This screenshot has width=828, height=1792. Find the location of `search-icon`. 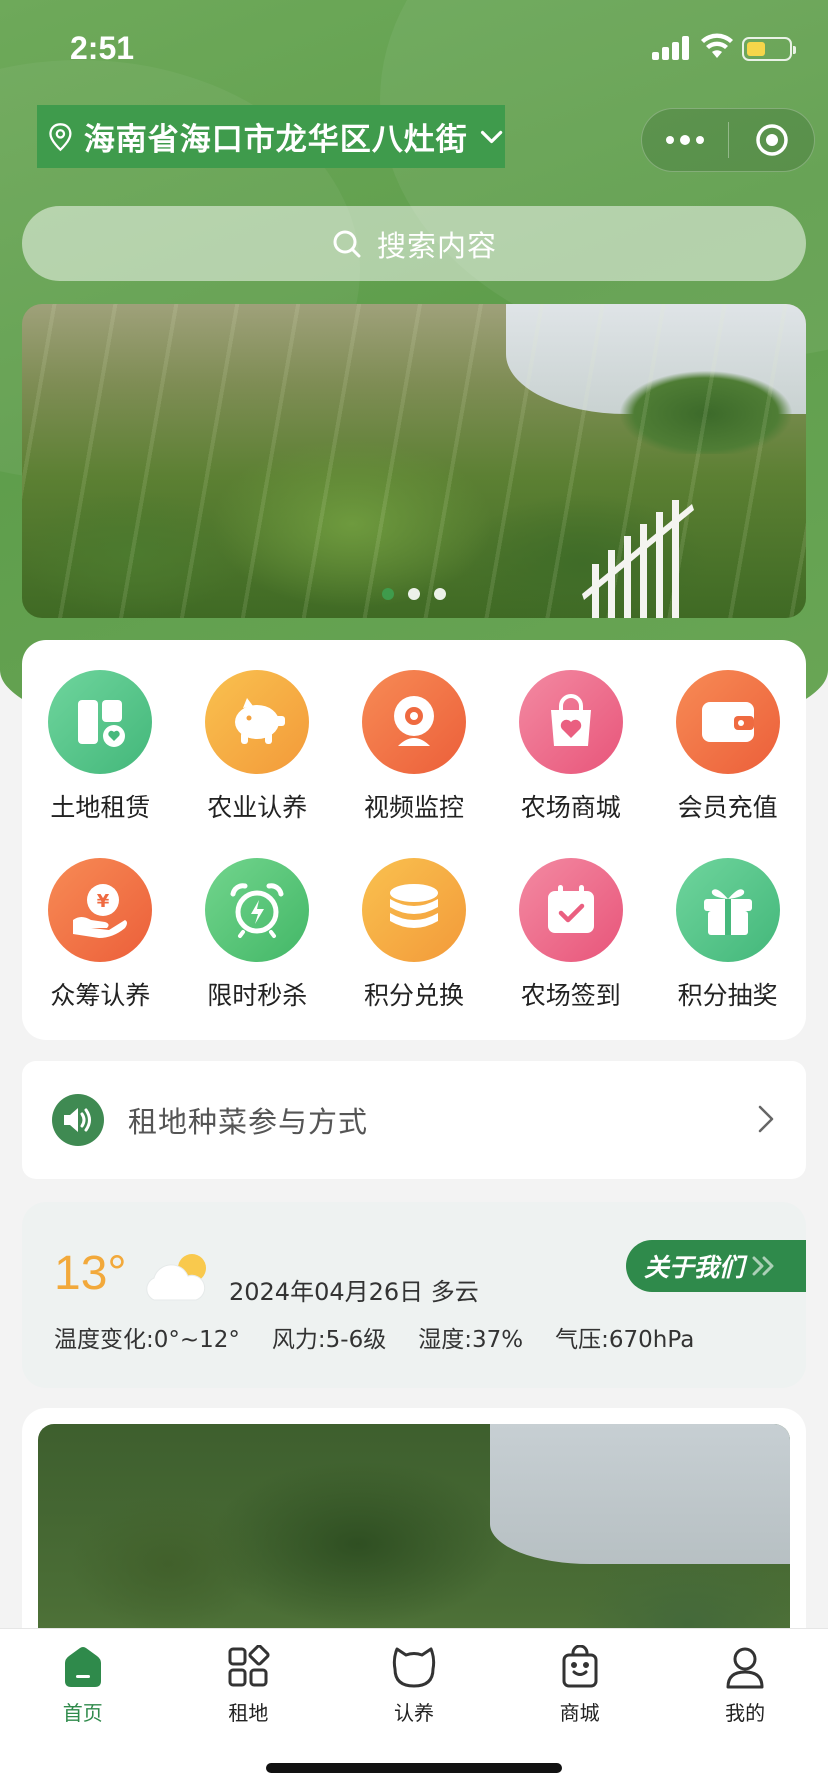

search-icon is located at coordinates (347, 243).